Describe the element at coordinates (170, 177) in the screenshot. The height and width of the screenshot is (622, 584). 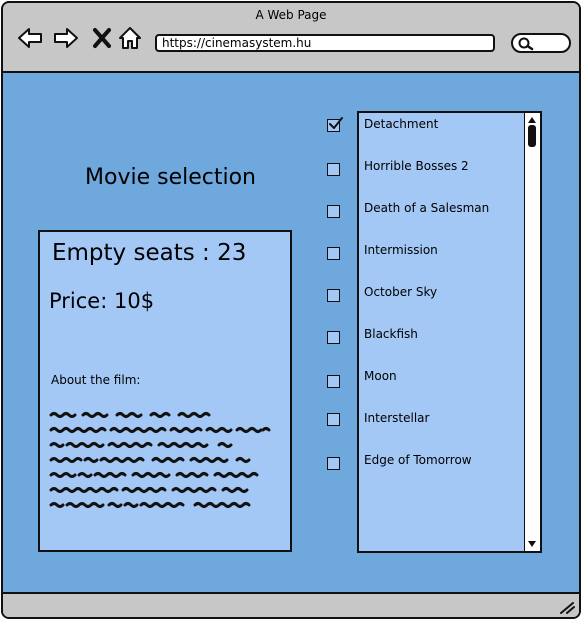
I see `page-title: Movie selection` at that location.